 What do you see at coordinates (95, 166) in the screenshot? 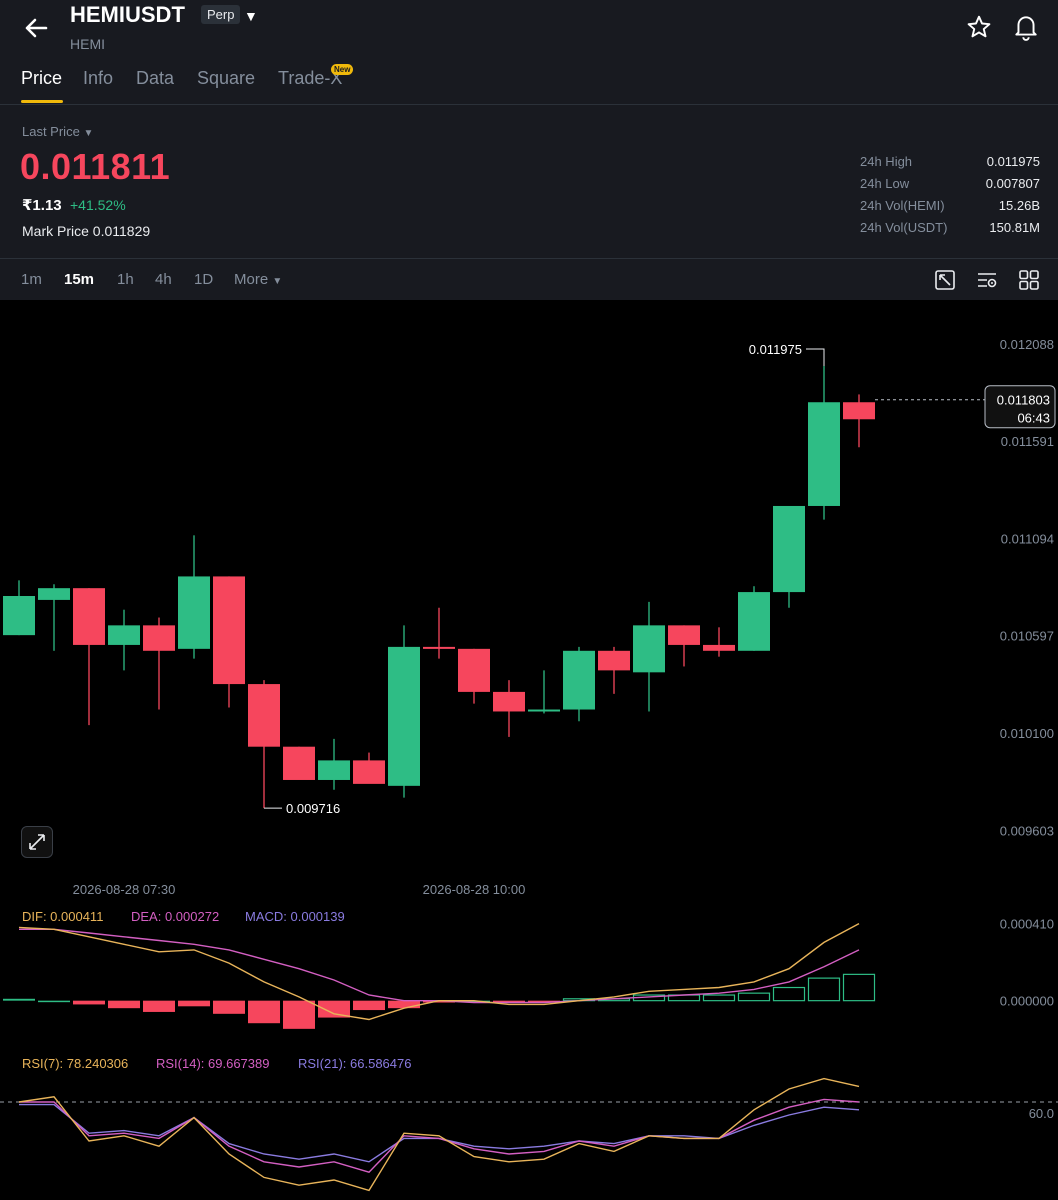
I see `last-price: 0.011811` at bounding box center [95, 166].